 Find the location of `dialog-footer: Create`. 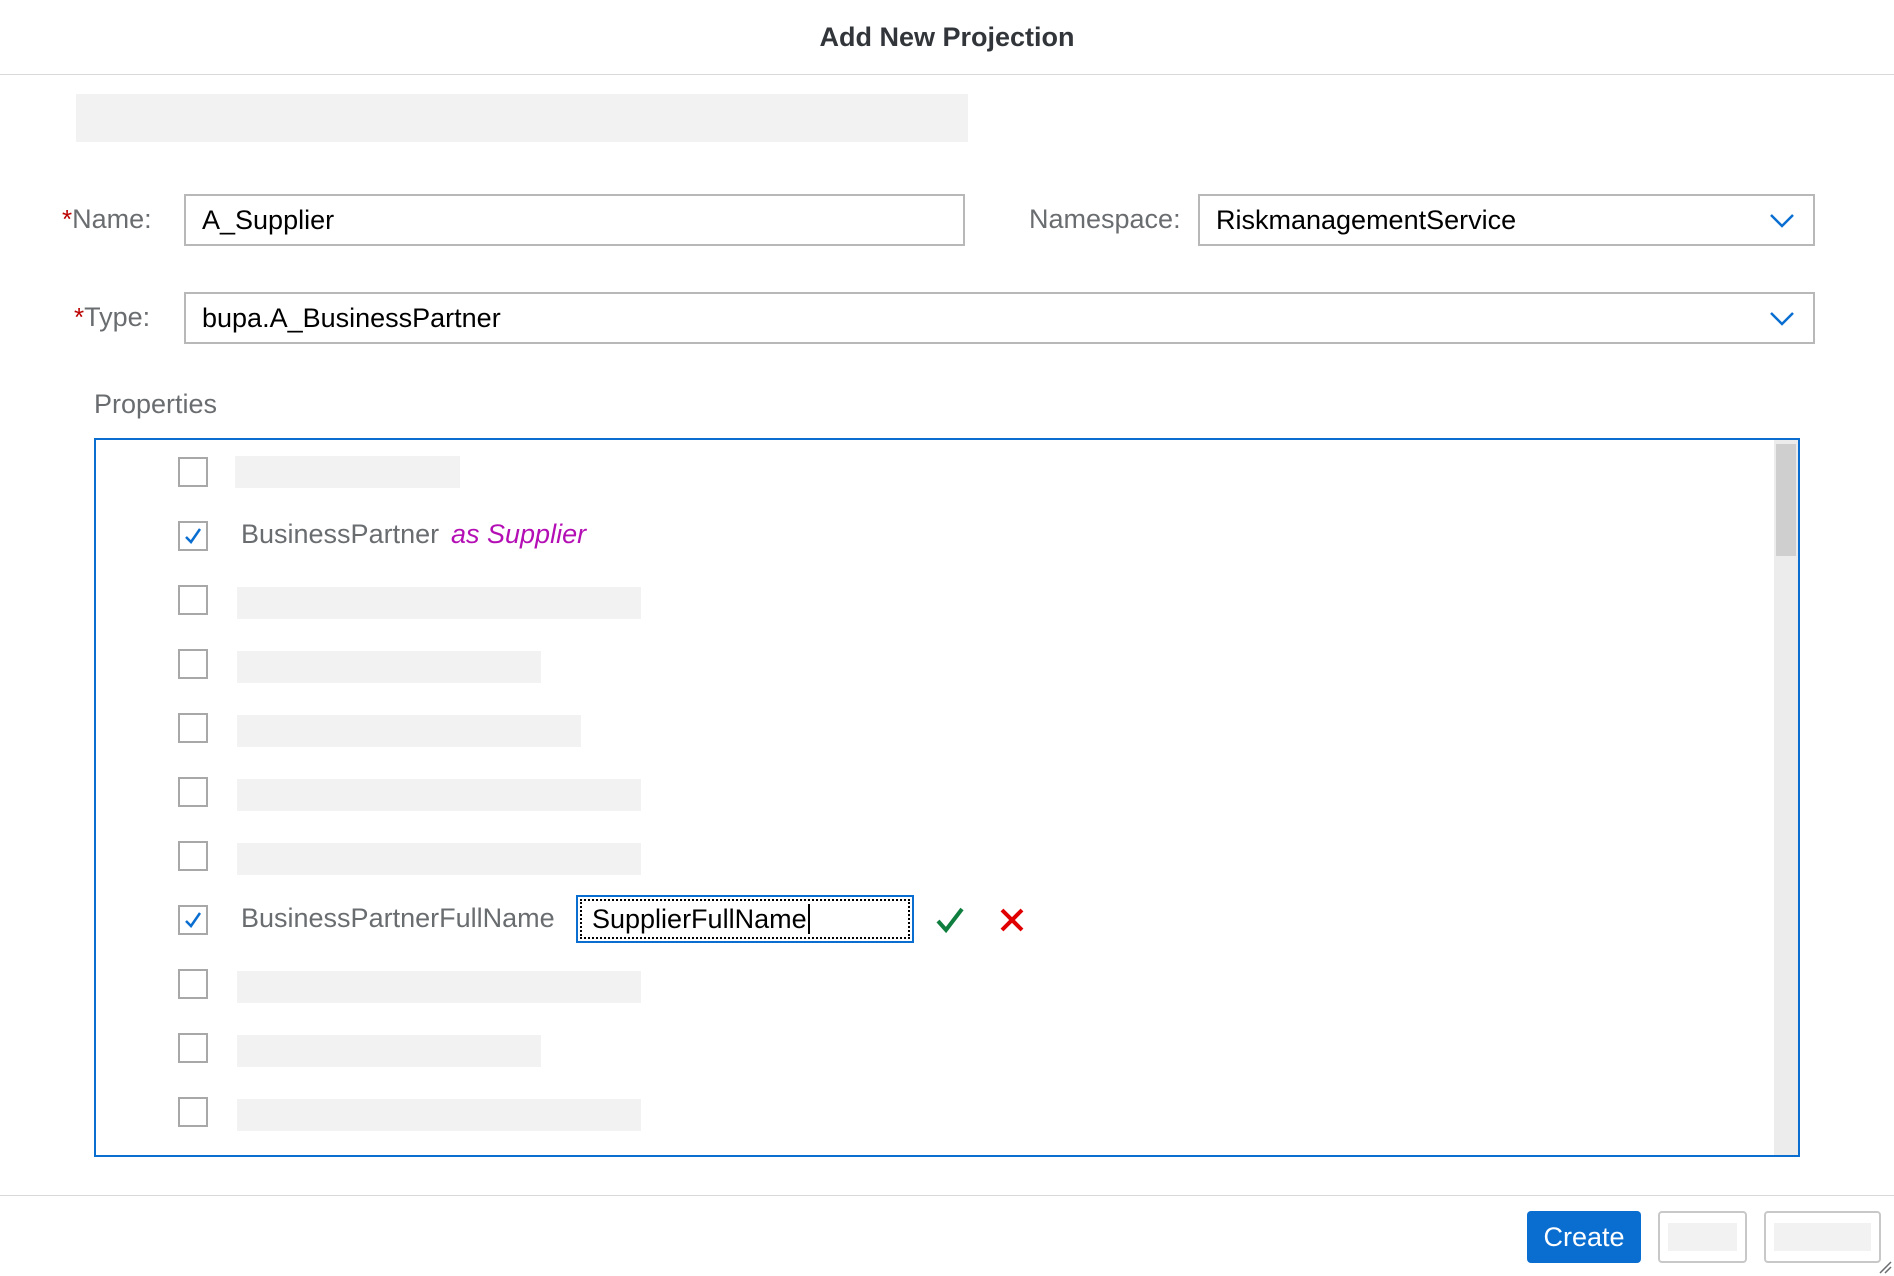

dialog-footer: Create is located at coordinates (947, 1235).